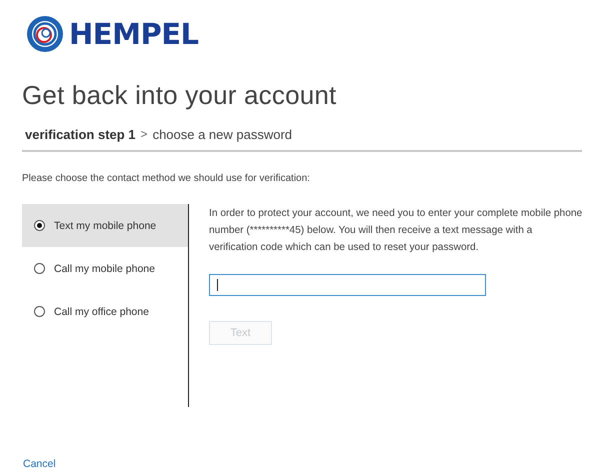 Image resolution: width=605 pixels, height=475 pixels. Describe the element at coordinates (80, 134) in the screenshot. I see `breadcrumb-step: verification step 1` at that location.